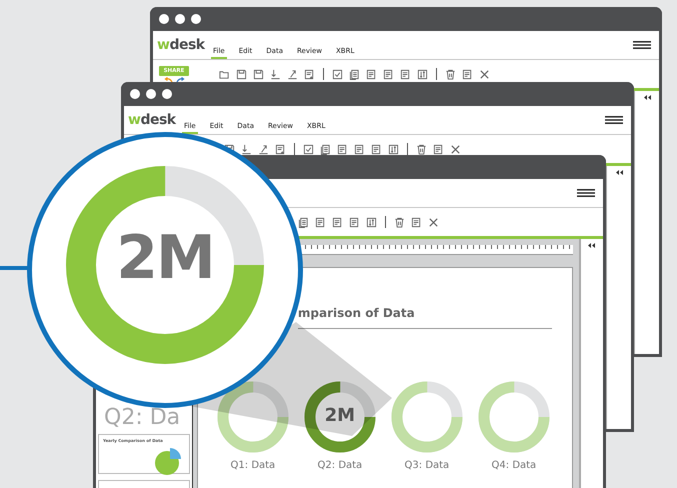  Describe the element at coordinates (357, 313) in the screenshot. I see `page-title: mparison of Data` at that location.